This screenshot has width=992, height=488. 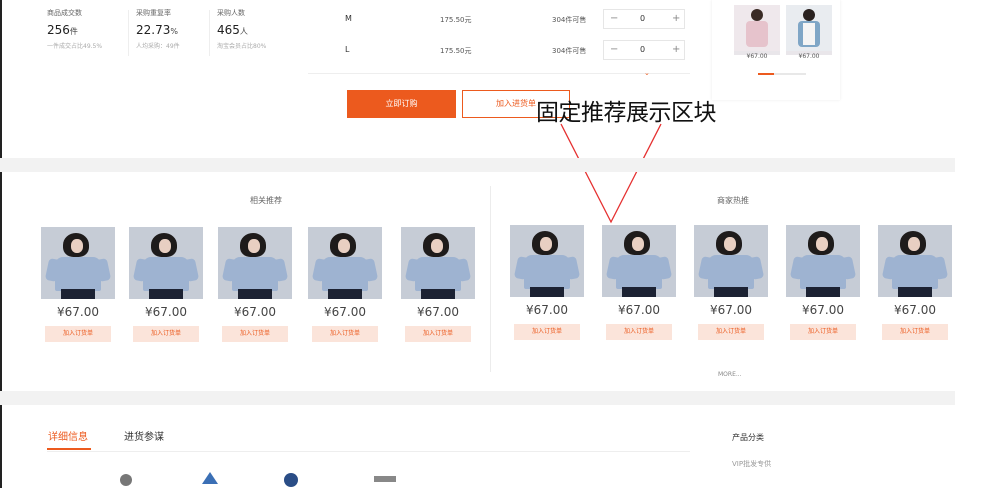 What do you see at coordinates (158, 46) in the screenshot?
I see `stat-sub: 人均采购：49件` at bounding box center [158, 46].